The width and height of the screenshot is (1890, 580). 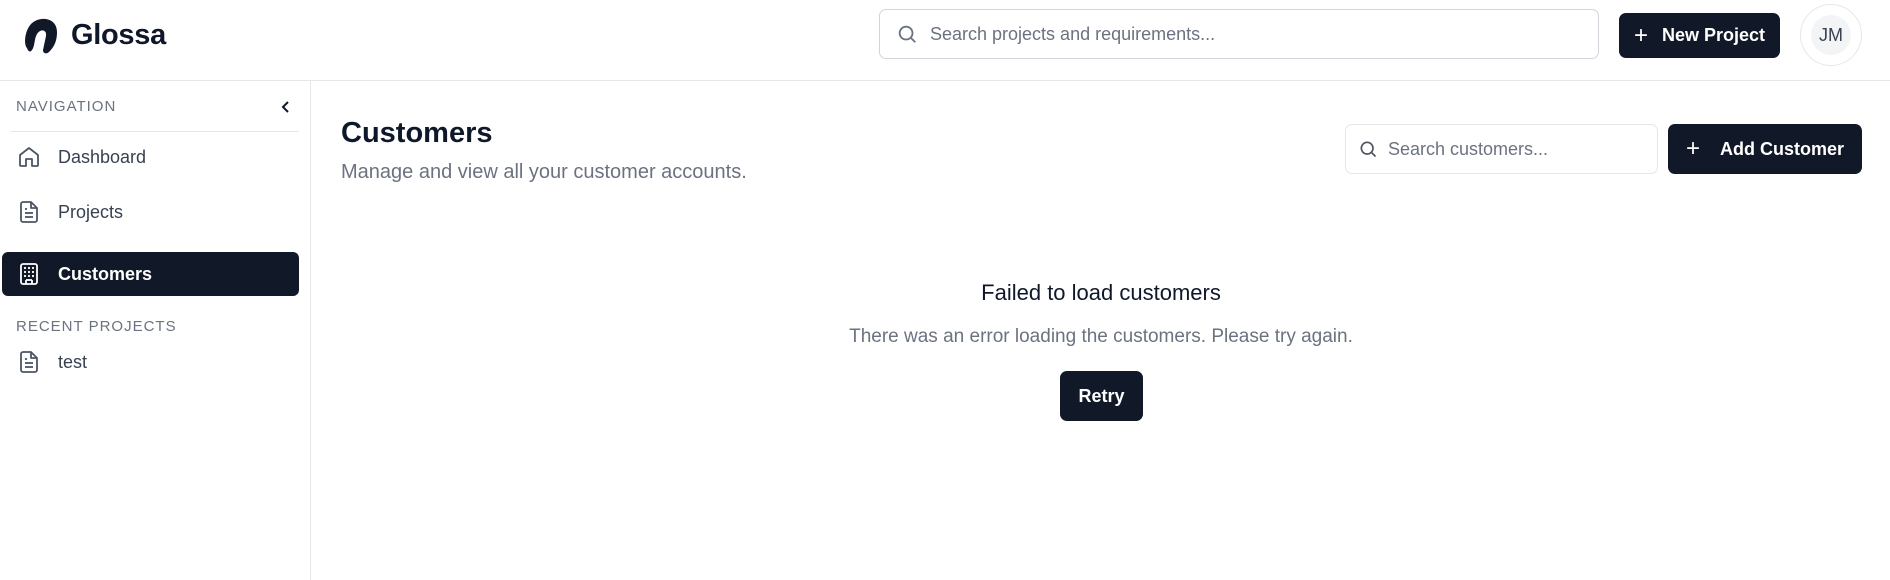 I want to click on new-project-button: + New Project, so click(x=1699, y=35).